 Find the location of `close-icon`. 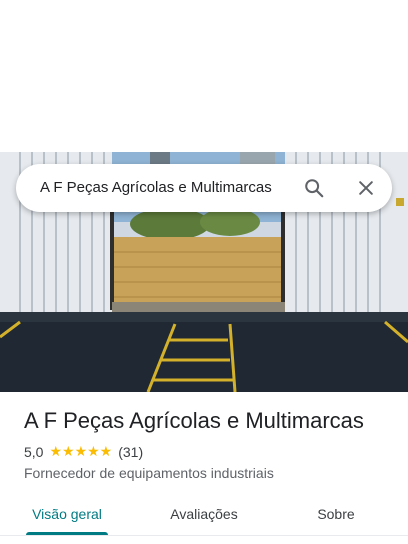

close-icon is located at coordinates (366, 188).